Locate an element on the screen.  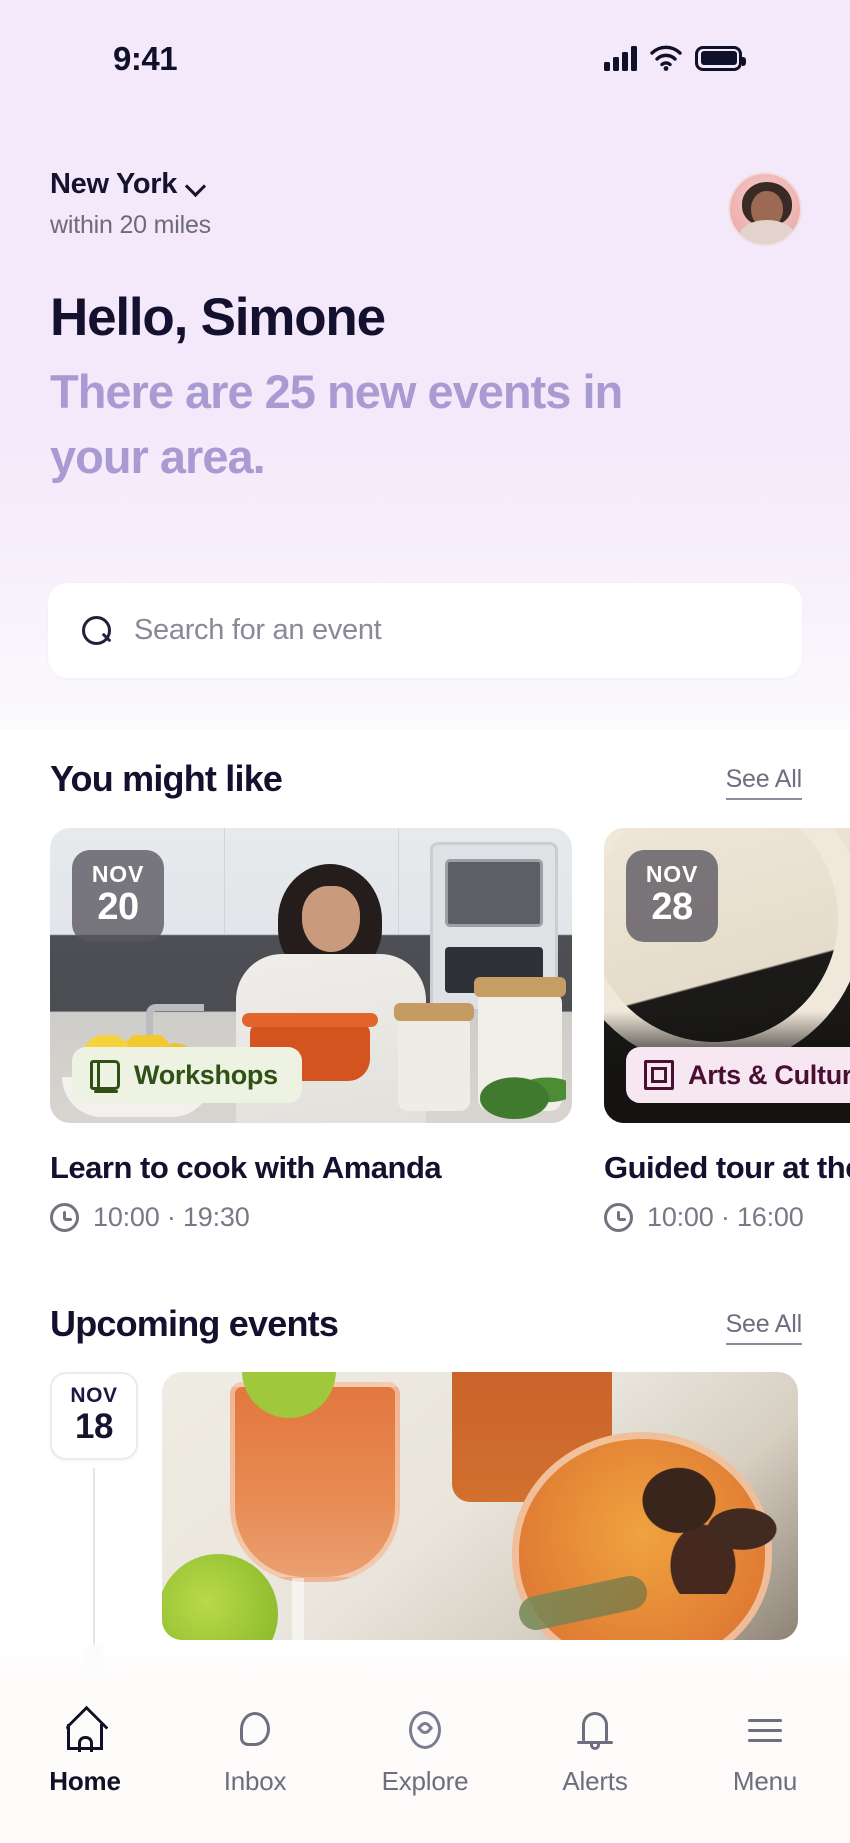
nav-item-home: Home is located at coordinates (85, 1752).